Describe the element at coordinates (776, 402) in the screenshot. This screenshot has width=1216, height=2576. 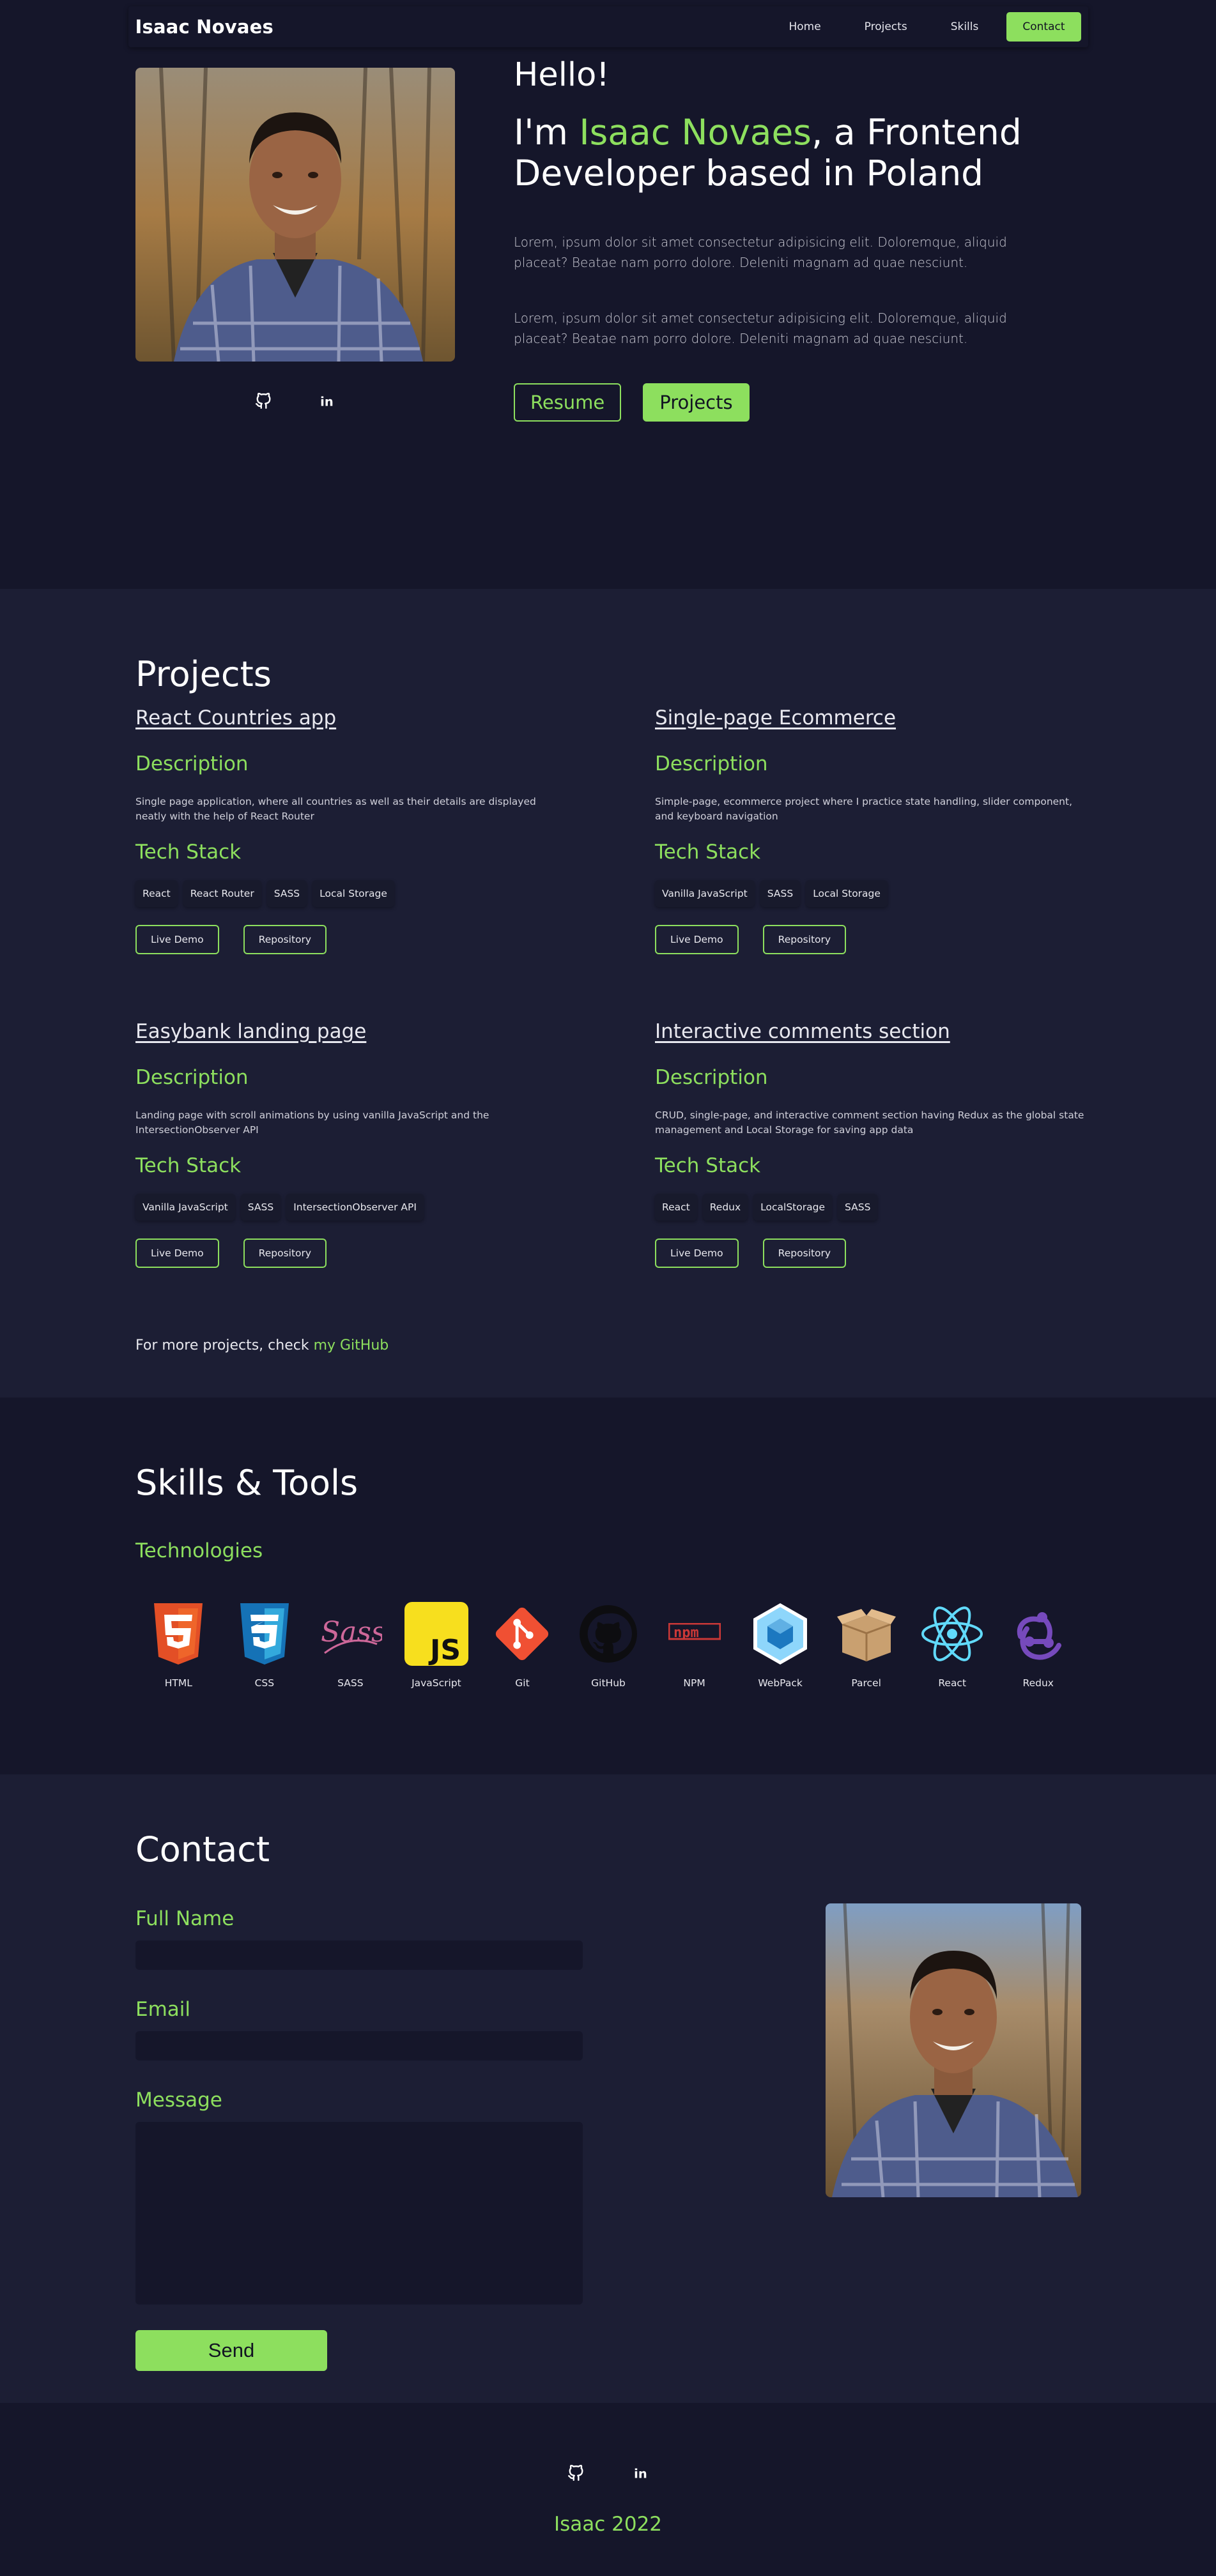
I see `hero-buttons: Resume Projects` at that location.